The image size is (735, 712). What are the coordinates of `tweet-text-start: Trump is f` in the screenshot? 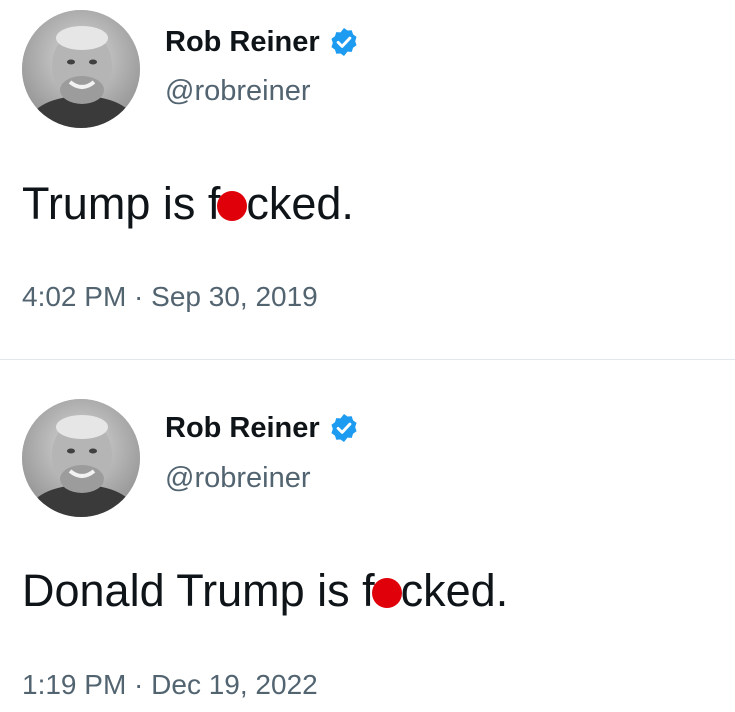 It's located at (121, 203).